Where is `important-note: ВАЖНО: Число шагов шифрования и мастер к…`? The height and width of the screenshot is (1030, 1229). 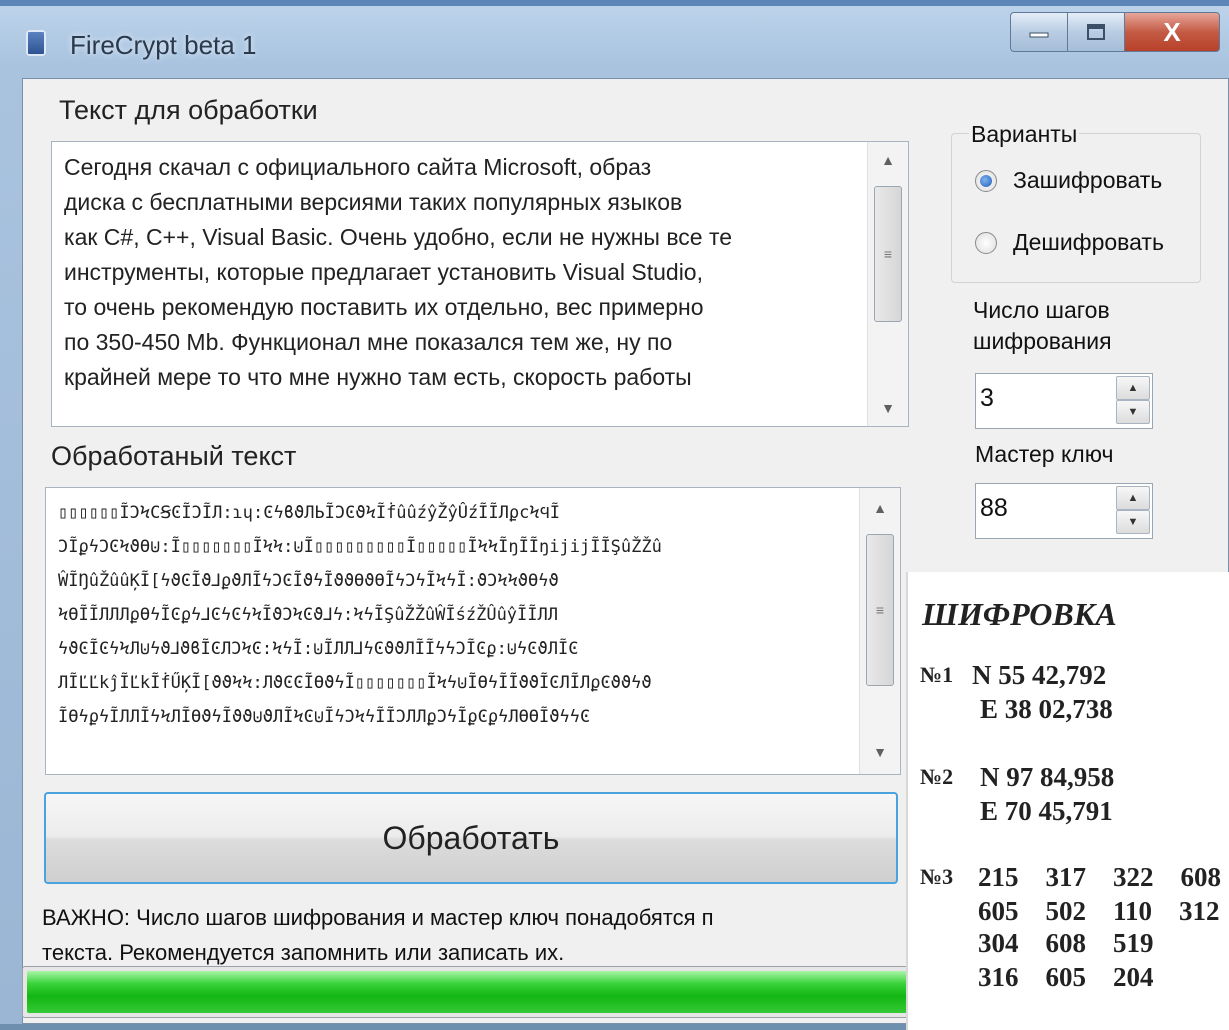
important-note: ВАЖНО: Число шагов шифрования и мастер к… is located at coordinates (470, 935).